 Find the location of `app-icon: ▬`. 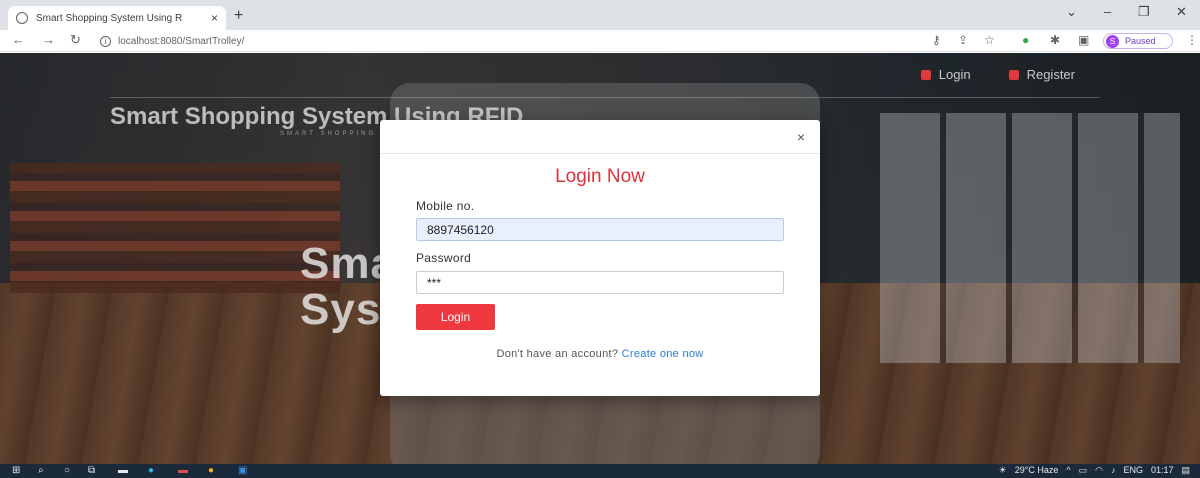

app-icon: ▬ is located at coordinates (183, 470).